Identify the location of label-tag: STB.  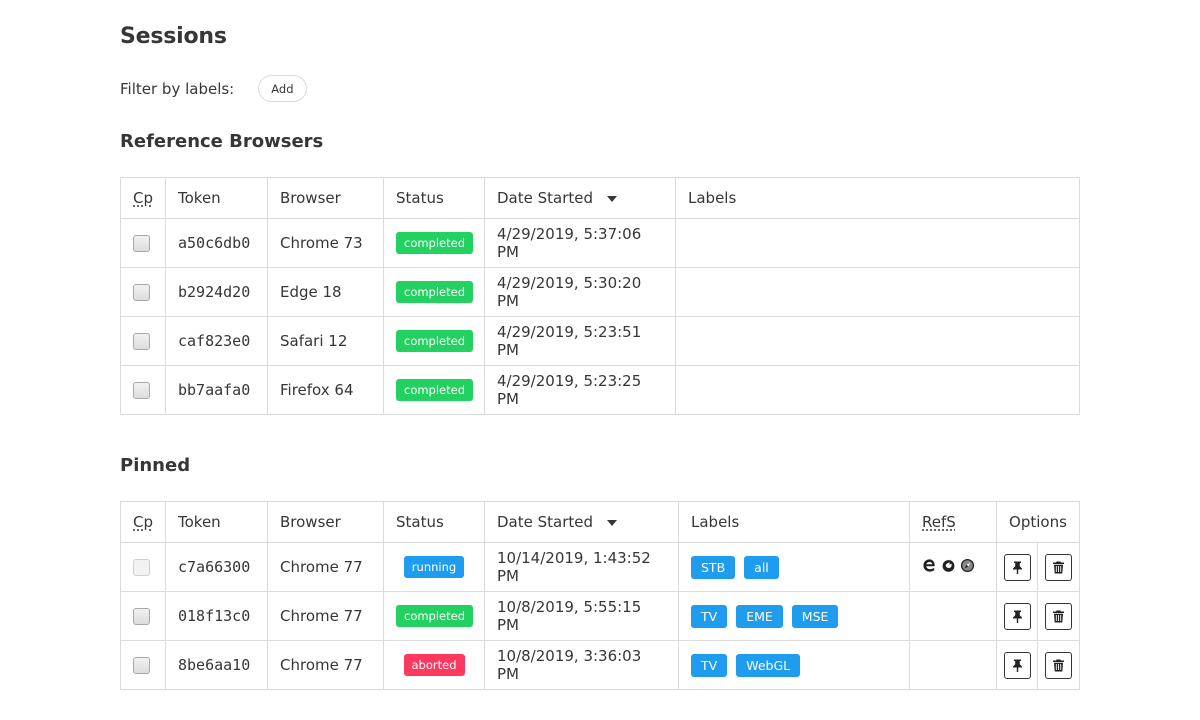
(713, 567).